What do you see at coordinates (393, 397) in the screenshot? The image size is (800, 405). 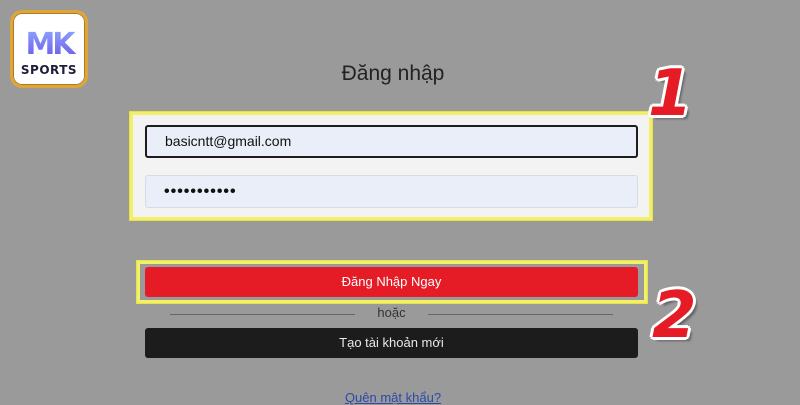 I see `forgot-password-link: Quên mật khẩu?` at bounding box center [393, 397].